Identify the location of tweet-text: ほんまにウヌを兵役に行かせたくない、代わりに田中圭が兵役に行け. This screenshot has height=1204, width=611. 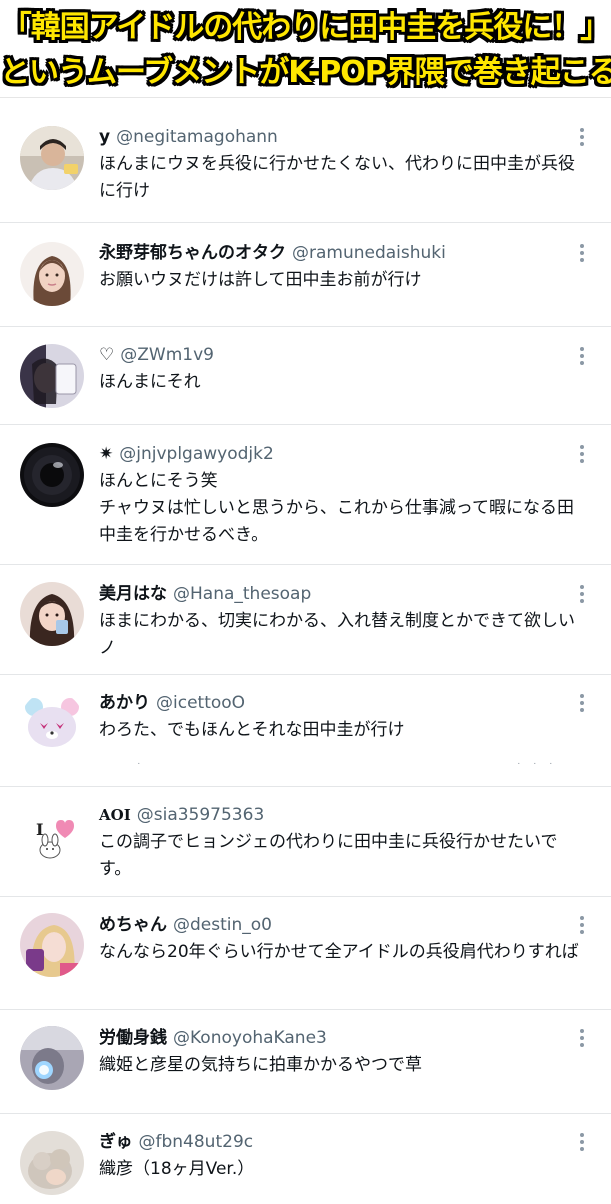
(337, 177).